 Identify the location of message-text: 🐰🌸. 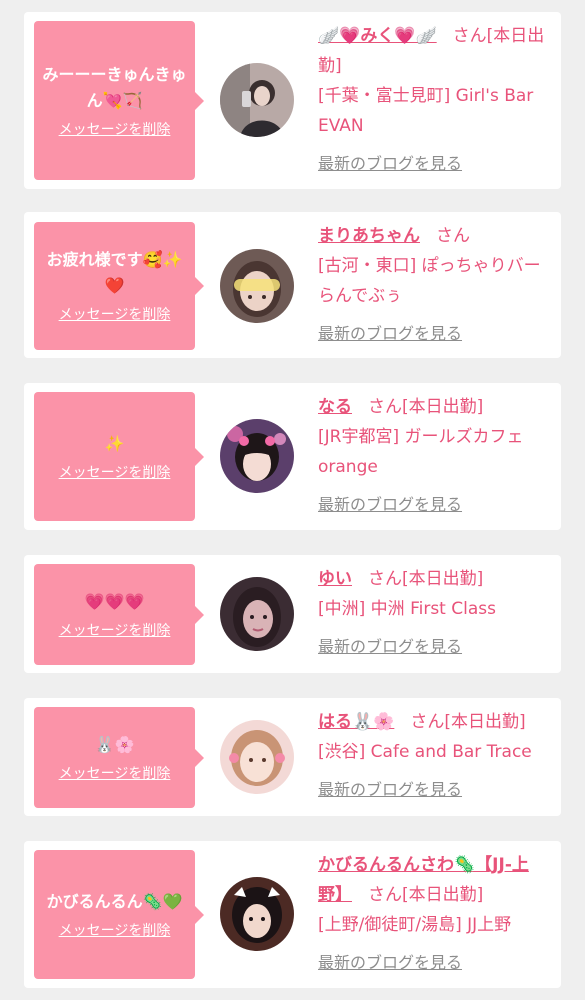
(114, 744).